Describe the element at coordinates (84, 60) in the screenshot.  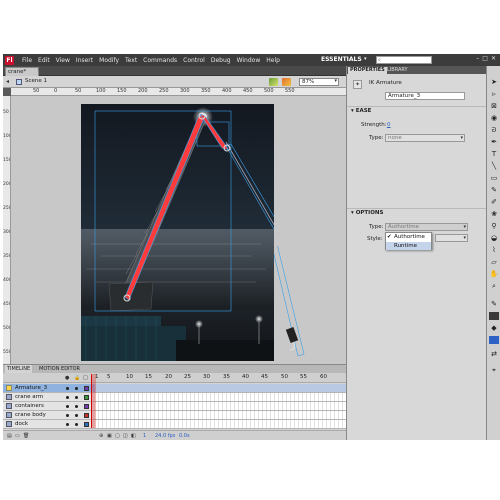
I see `menu-insert: Insert` at that location.